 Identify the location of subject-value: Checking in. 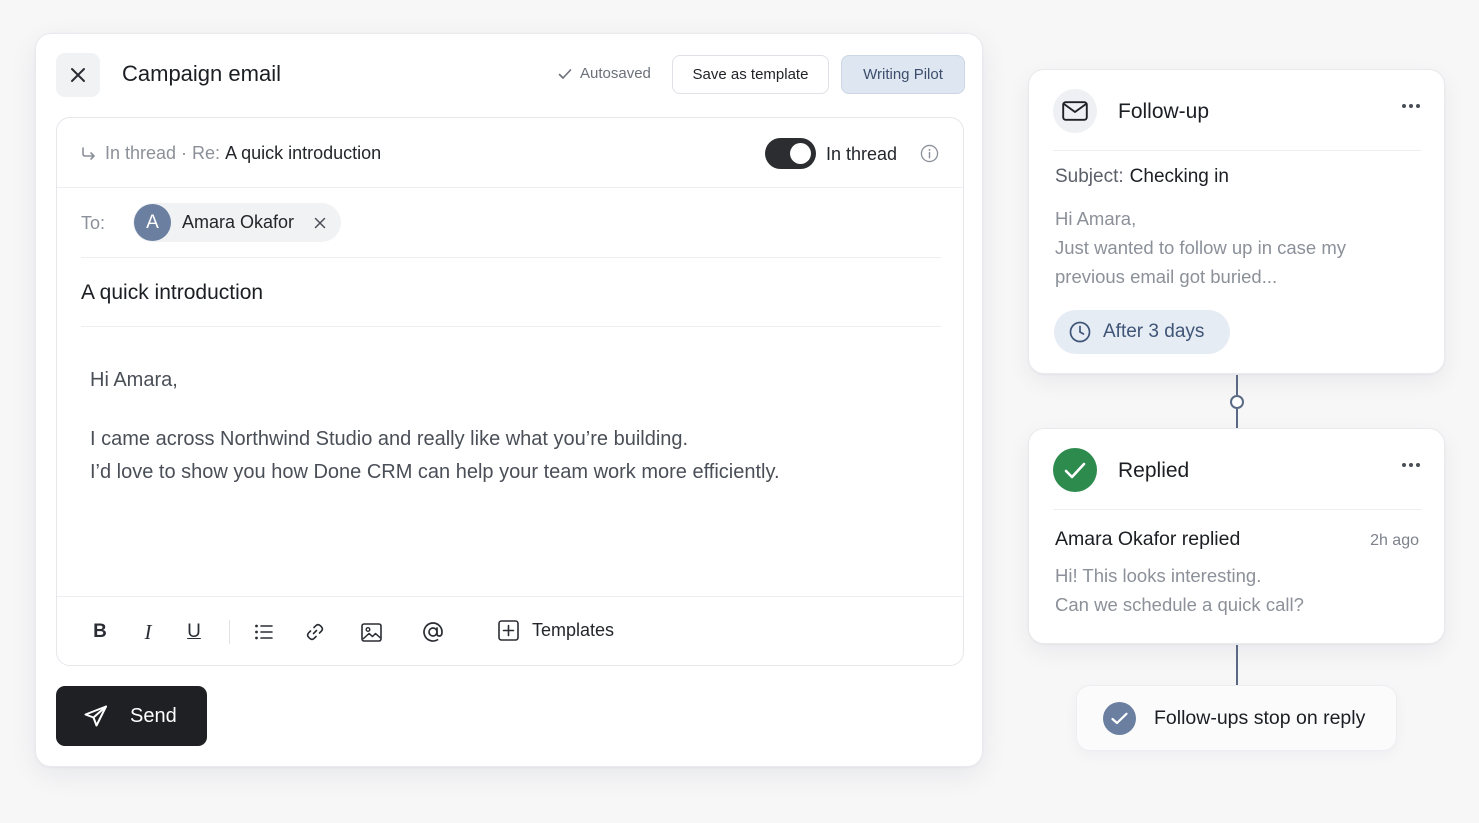
(1179, 176).